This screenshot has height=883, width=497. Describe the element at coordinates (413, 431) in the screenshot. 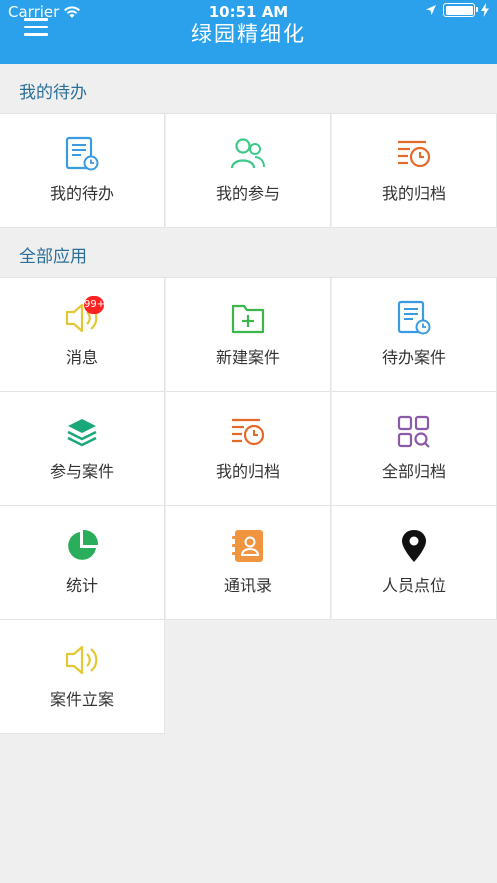

I see `grid-search-icon` at that location.